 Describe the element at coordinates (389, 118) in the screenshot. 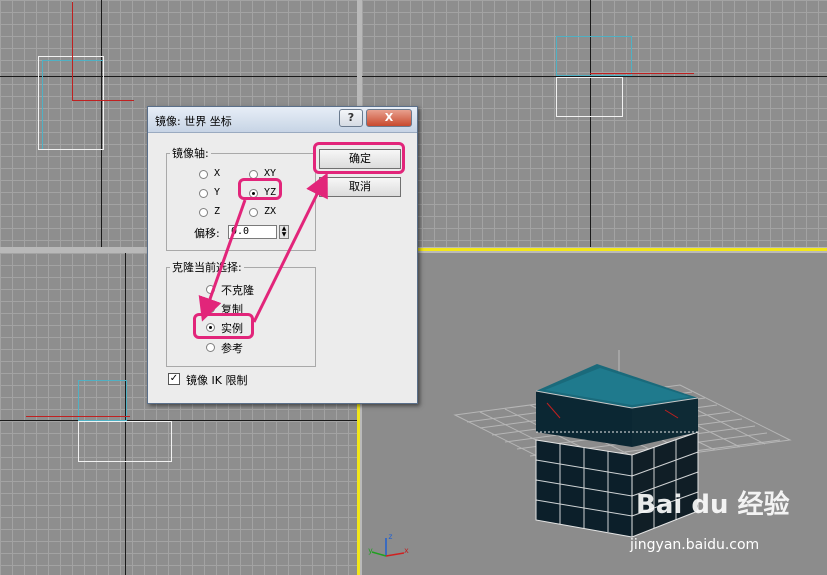

I see `close-button: X` at that location.